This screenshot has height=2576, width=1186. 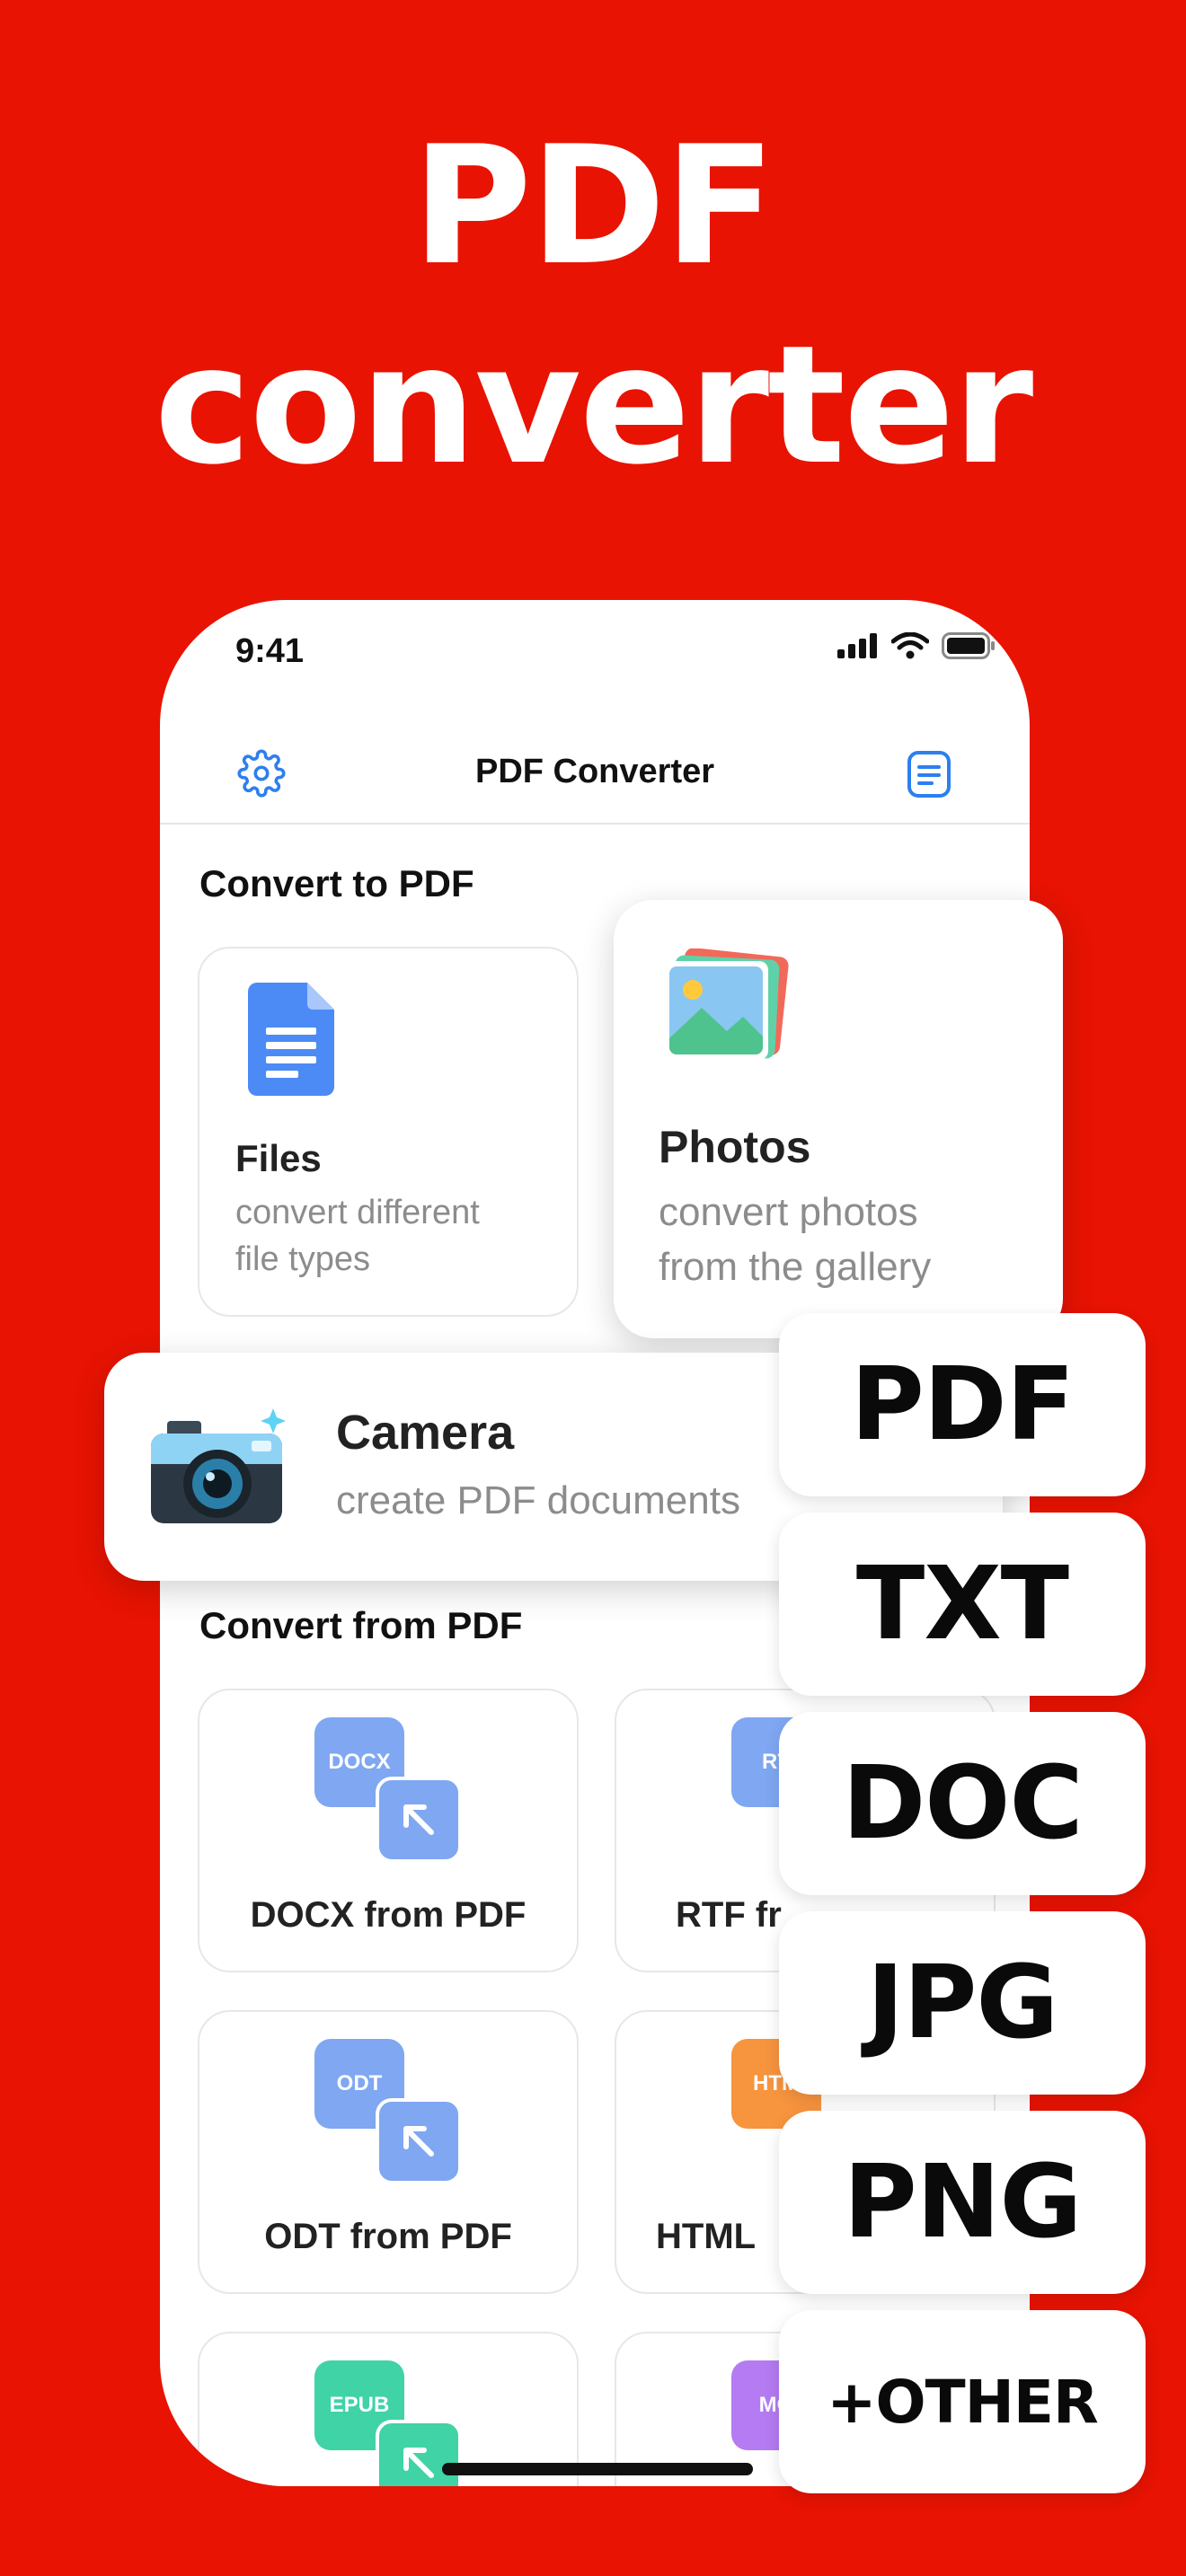 I want to click on headline-line-2: converter, so click(x=594, y=405).